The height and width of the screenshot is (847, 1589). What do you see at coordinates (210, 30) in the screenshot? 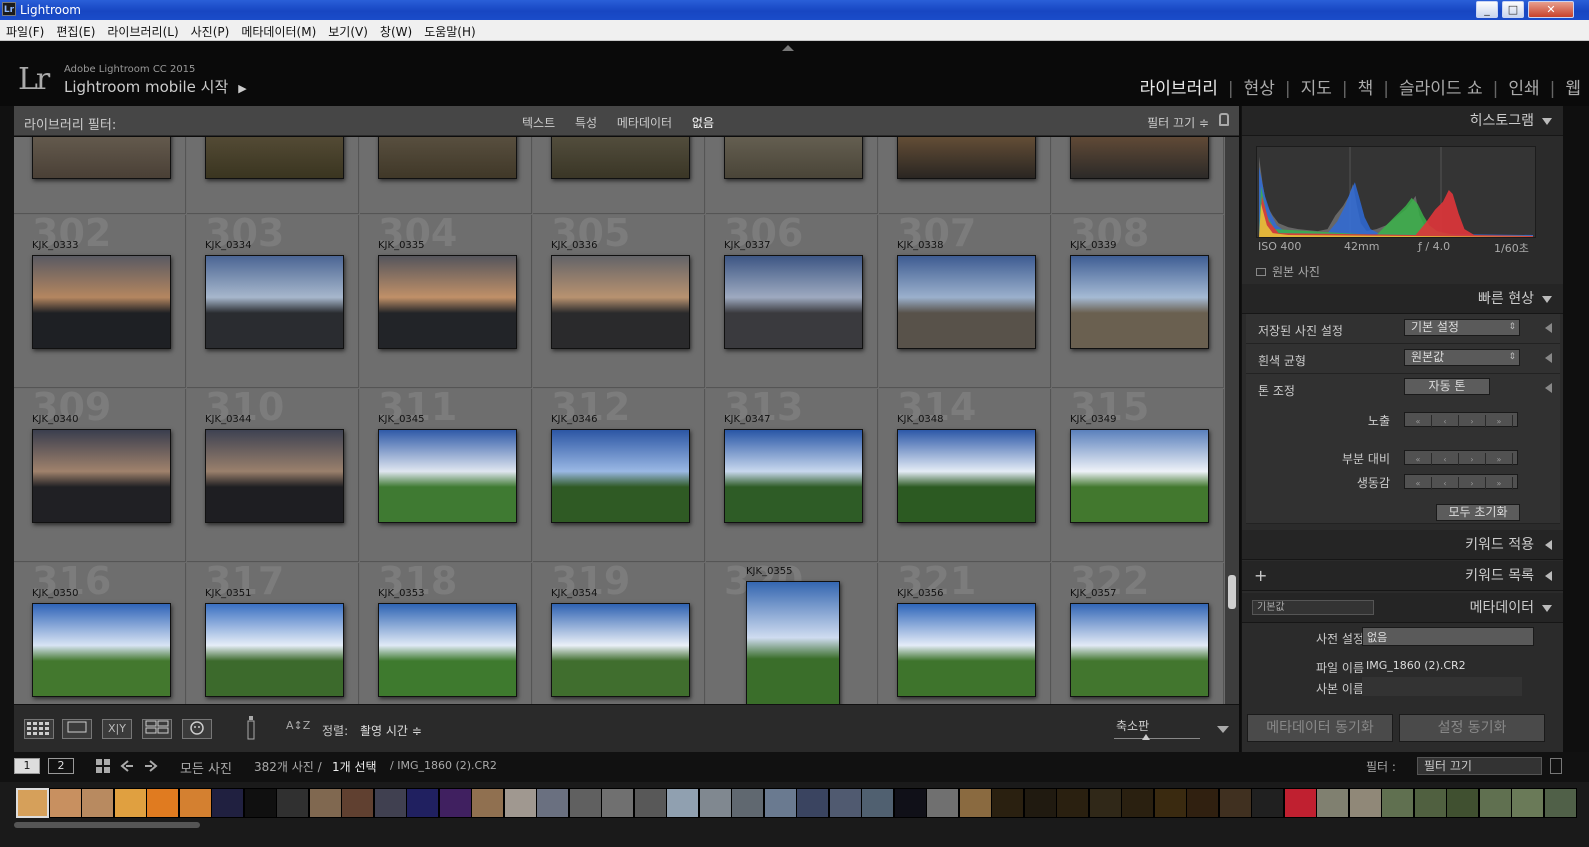
I see `menu-photo: 사진(P)` at bounding box center [210, 30].